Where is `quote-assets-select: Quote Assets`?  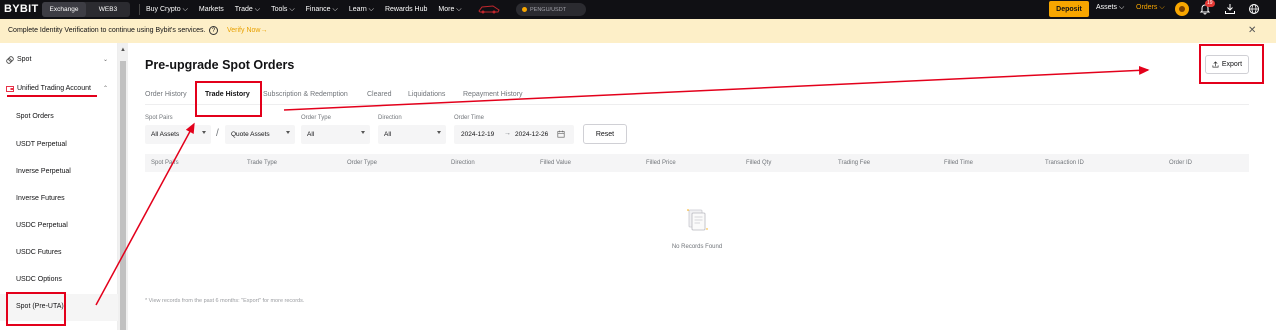
quote-assets-select: Quote Assets is located at coordinates (260, 134).